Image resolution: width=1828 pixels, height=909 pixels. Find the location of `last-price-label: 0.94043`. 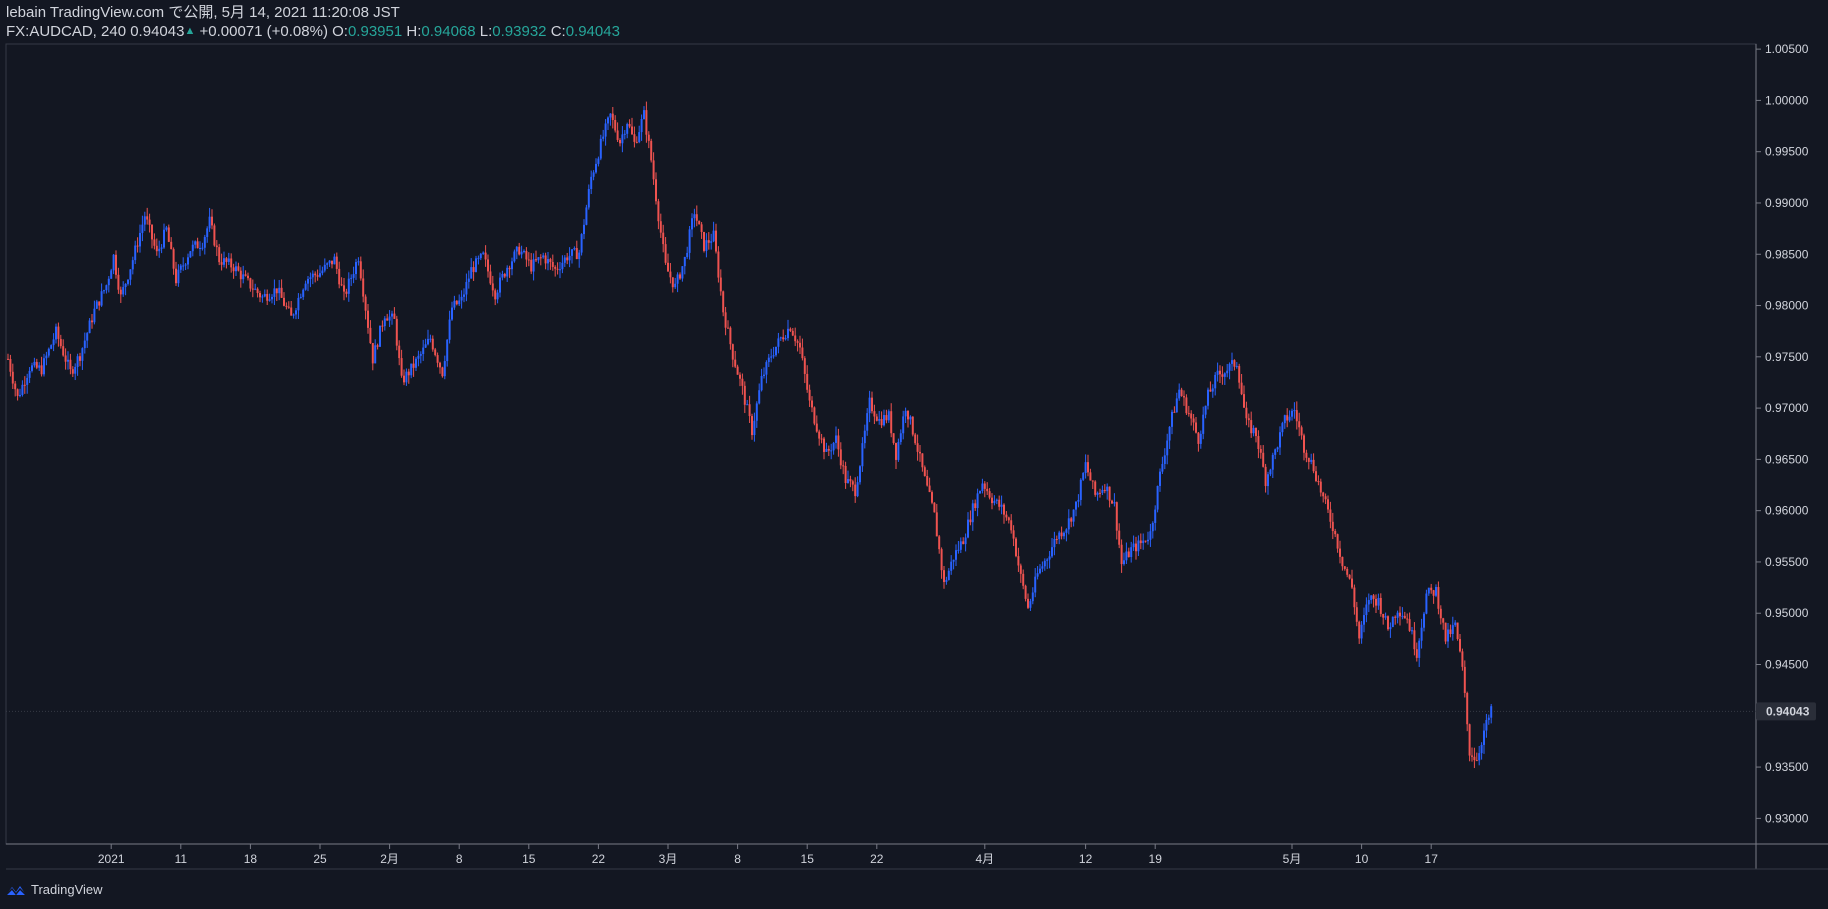

last-price-label: 0.94043 is located at coordinates (1788, 711).